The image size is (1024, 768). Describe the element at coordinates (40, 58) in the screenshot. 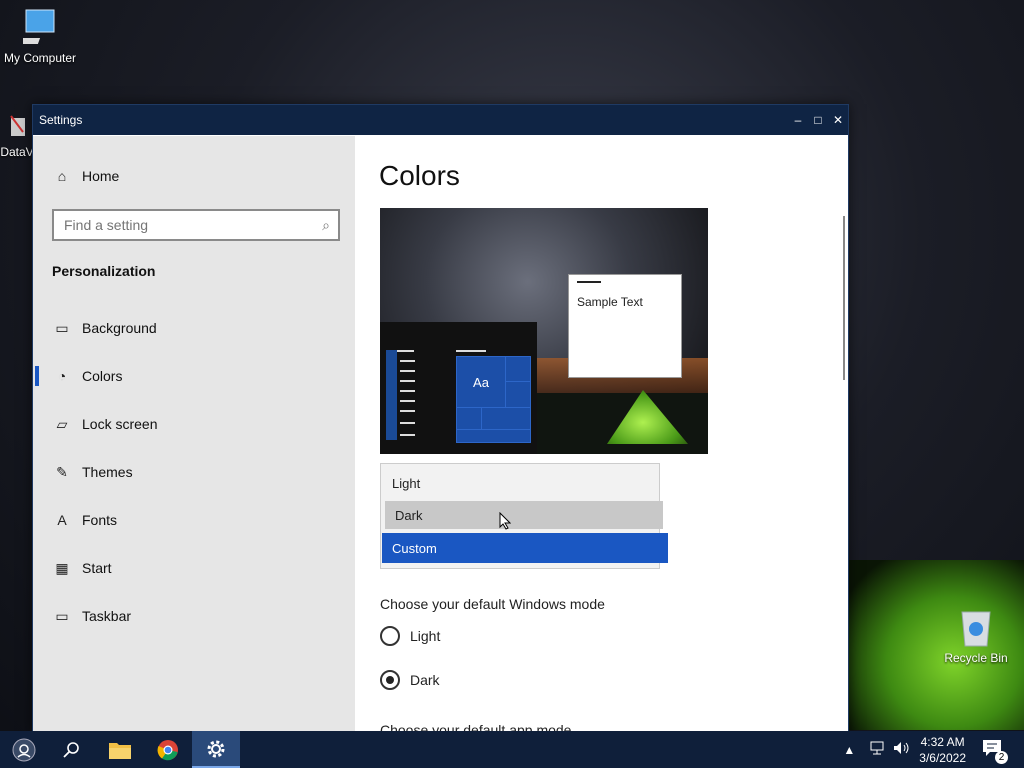

I see `desktop-icon-label: My Computer` at that location.